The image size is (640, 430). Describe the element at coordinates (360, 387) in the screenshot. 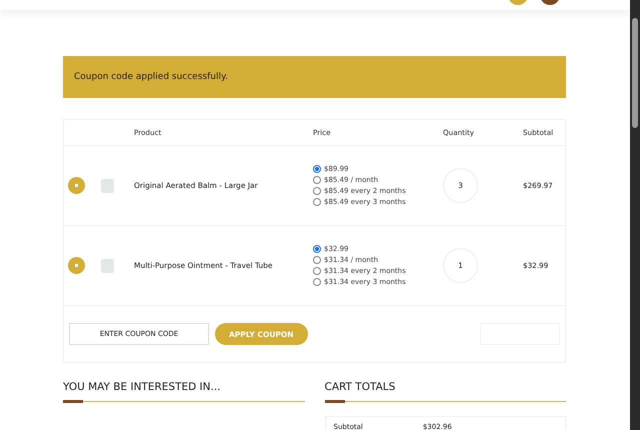

I see `section-heading: CART TOTALS` at that location.